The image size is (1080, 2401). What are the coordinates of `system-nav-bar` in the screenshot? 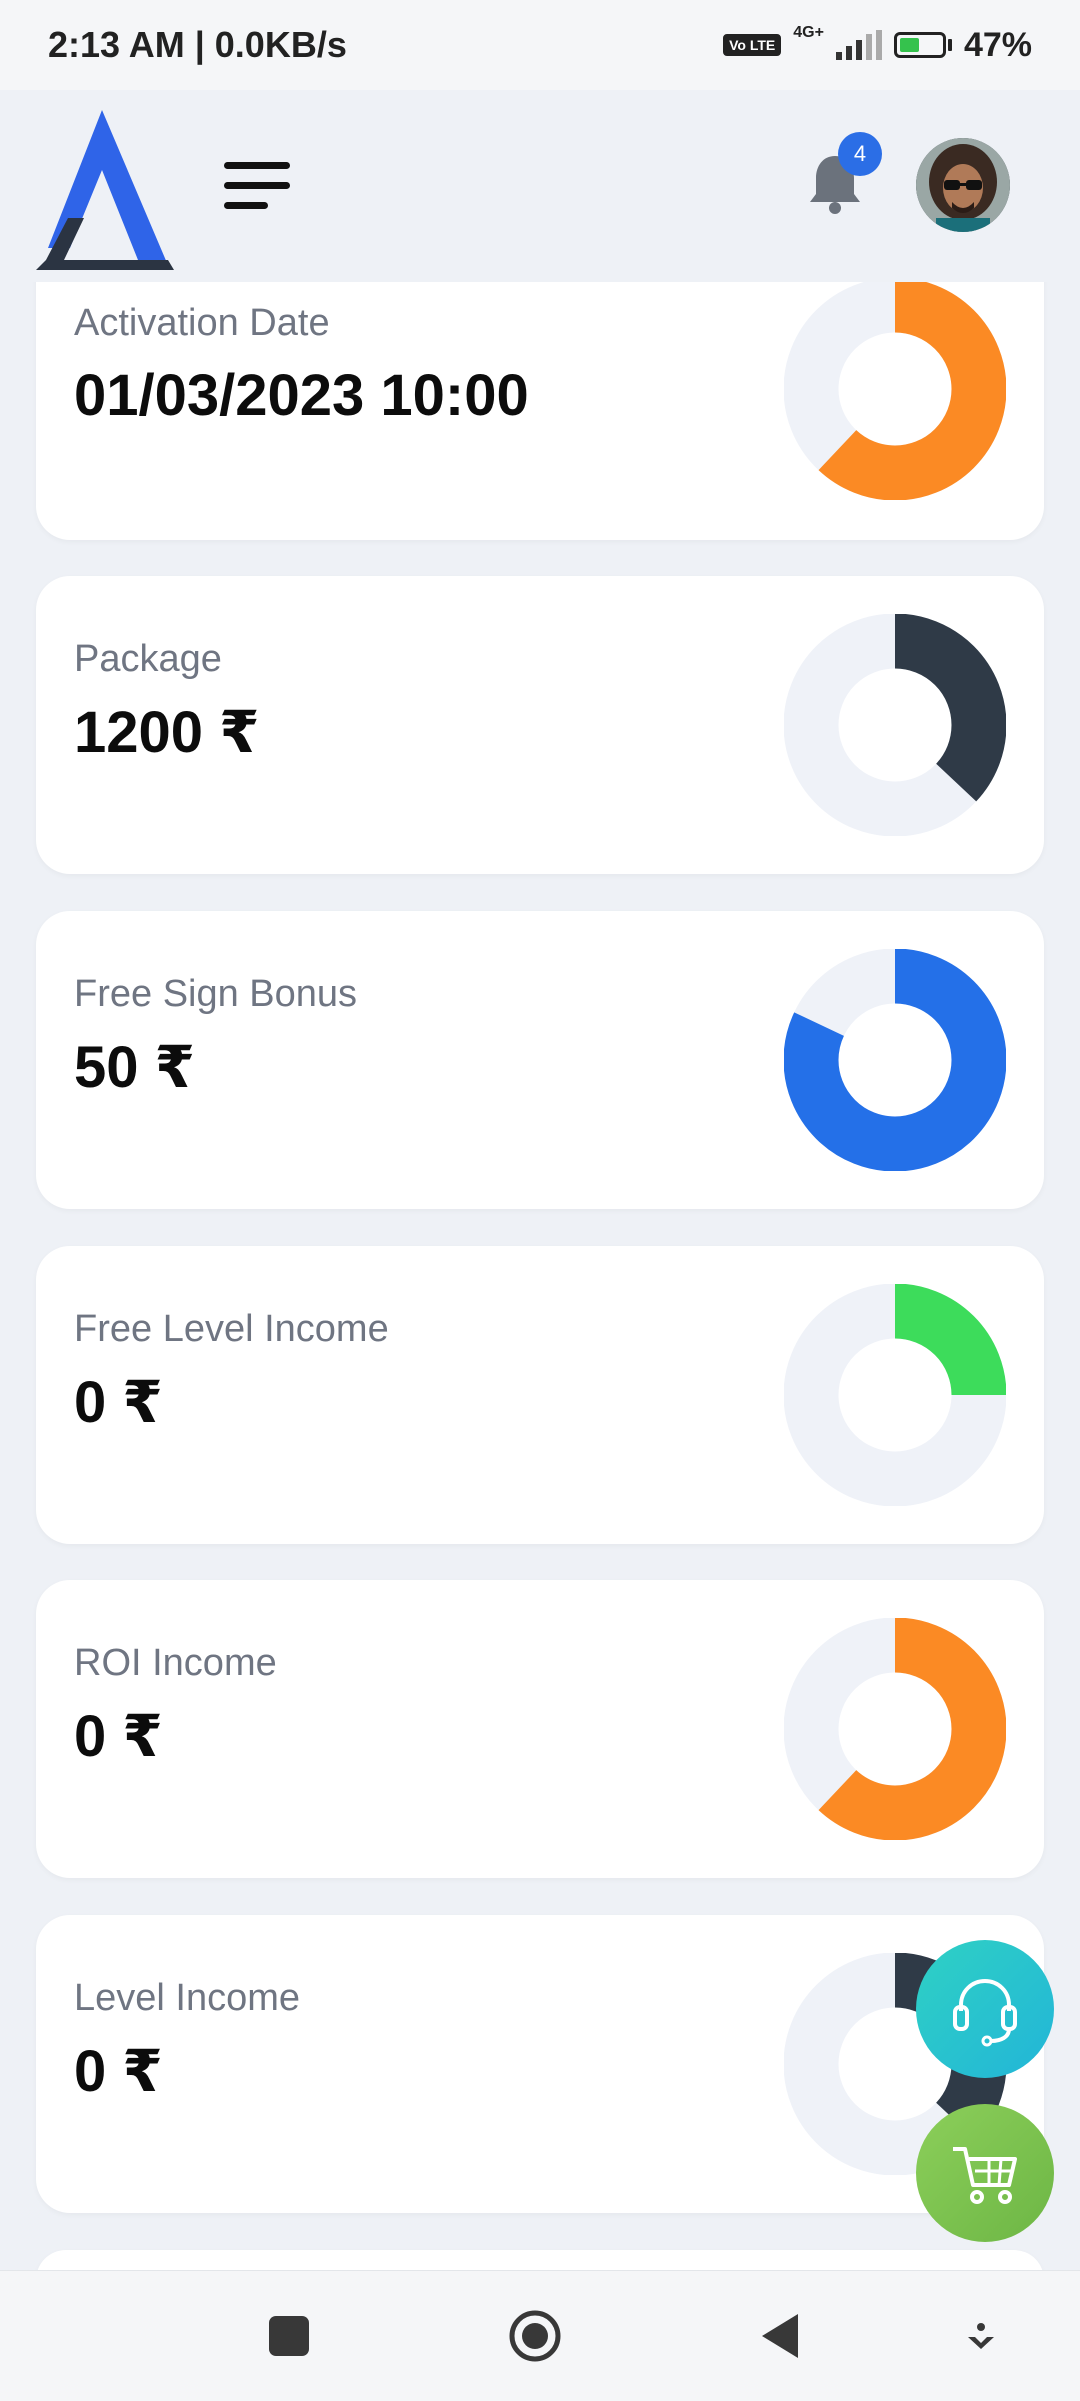 It's located at (540, 2335).